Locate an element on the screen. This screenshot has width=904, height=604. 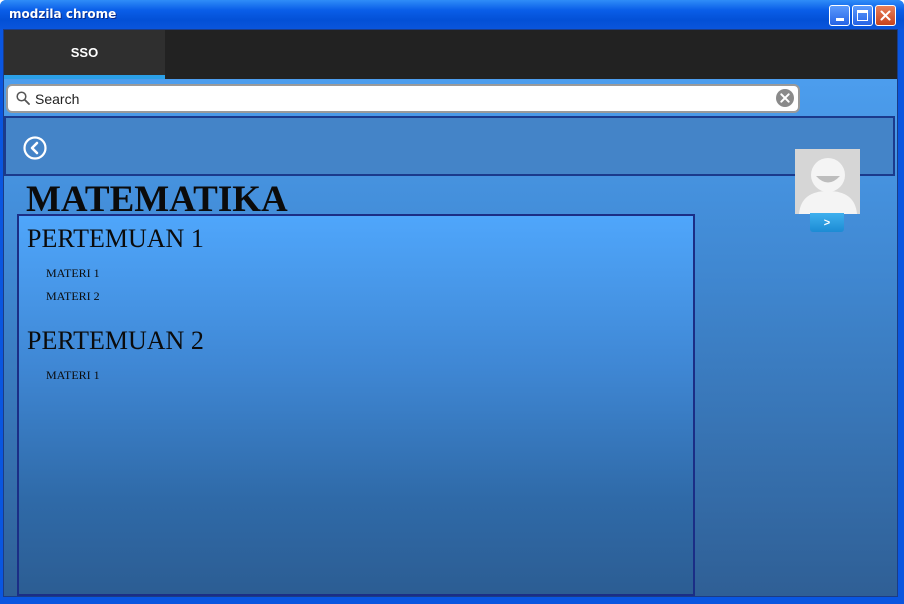
maximize-button is located at coordinates (862, 15).